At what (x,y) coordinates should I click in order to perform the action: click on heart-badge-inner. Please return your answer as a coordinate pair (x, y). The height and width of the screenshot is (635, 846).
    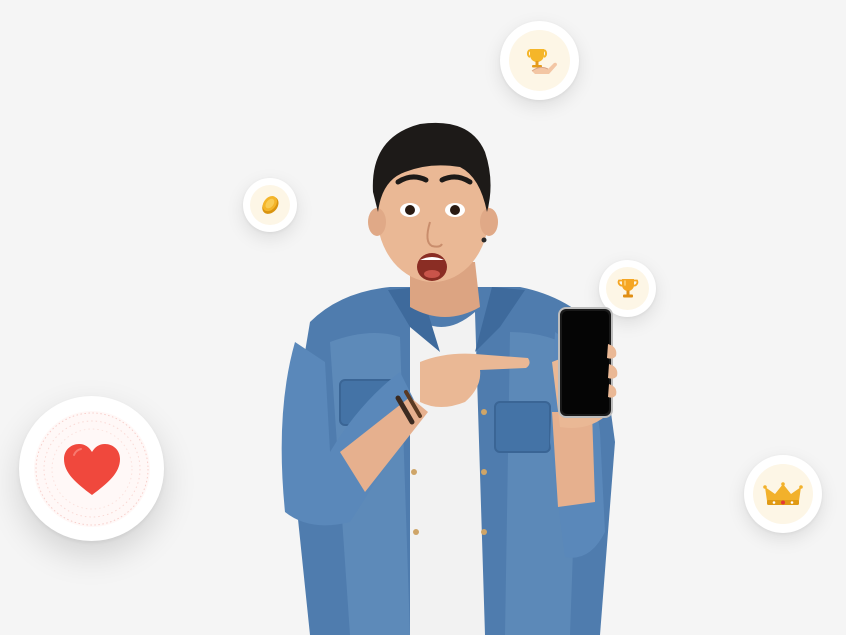
    Looking at the image, I should click on (91, 468).